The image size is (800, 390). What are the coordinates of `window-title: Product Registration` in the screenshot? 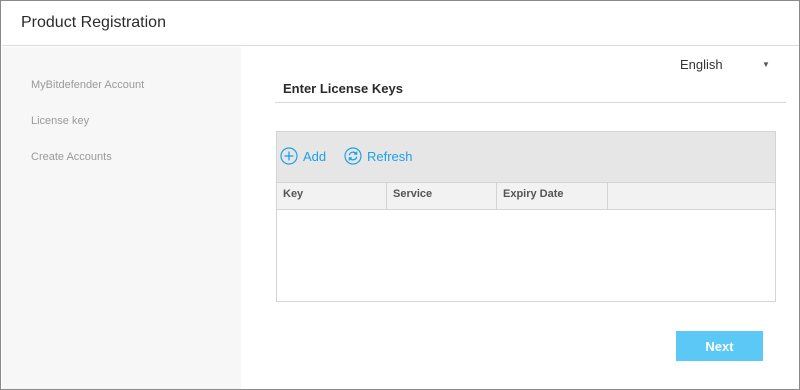 It's located at (93, 22).